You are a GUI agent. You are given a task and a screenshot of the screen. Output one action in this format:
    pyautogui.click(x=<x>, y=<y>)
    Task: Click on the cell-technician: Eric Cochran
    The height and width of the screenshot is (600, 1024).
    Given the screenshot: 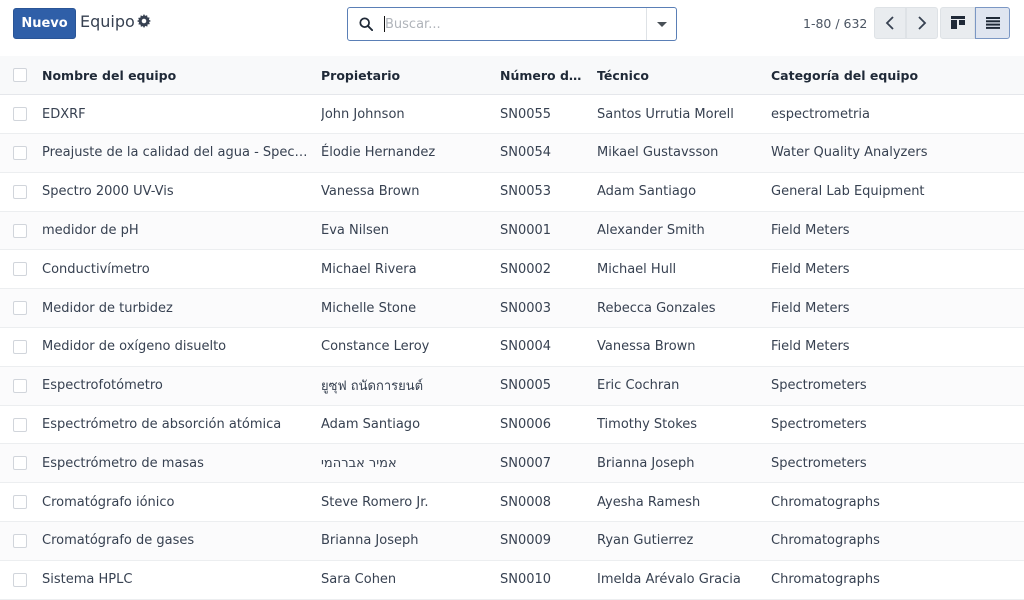 What is the action you would take?
    pyautogui.click(x=684, y=386)
    